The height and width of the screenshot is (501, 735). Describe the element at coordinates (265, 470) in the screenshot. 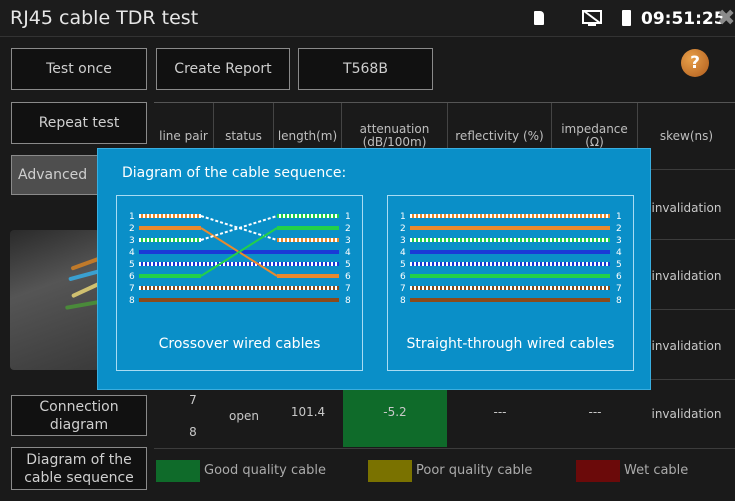

I see `legend-good-label: Good quality cable` at that location.